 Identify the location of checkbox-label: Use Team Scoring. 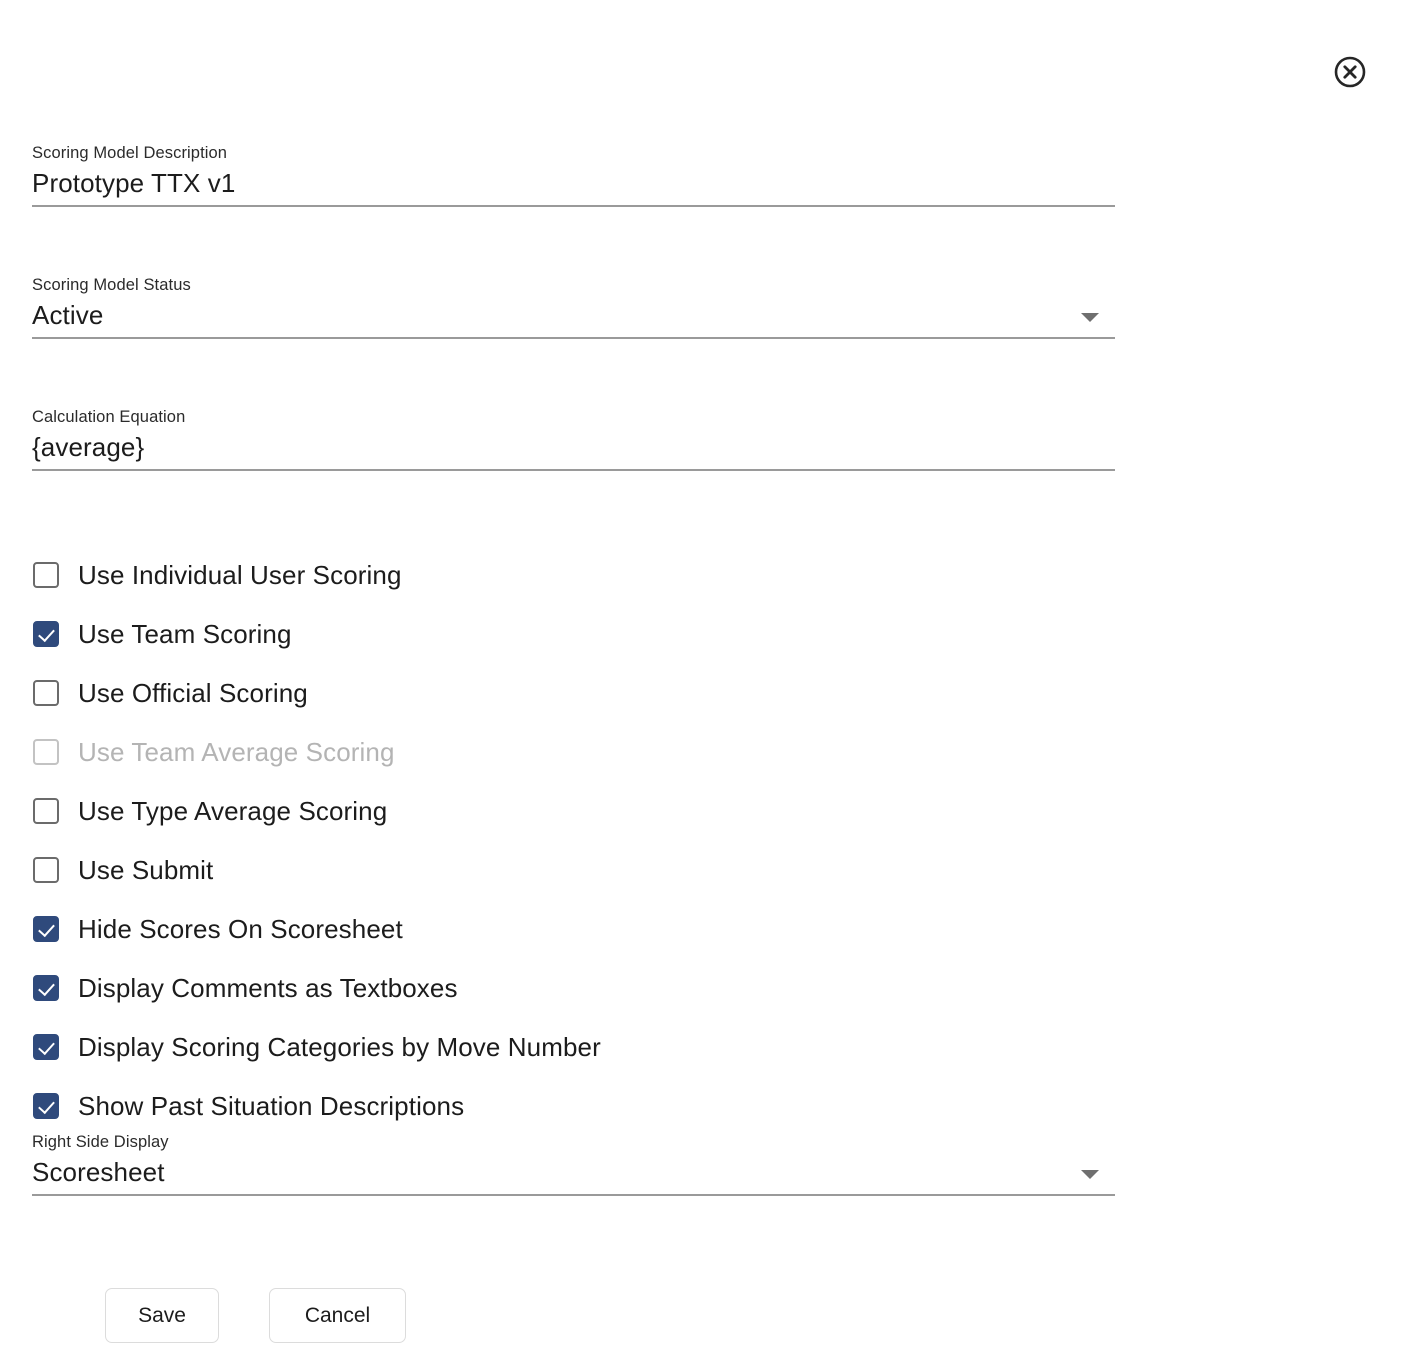
(185, 633).